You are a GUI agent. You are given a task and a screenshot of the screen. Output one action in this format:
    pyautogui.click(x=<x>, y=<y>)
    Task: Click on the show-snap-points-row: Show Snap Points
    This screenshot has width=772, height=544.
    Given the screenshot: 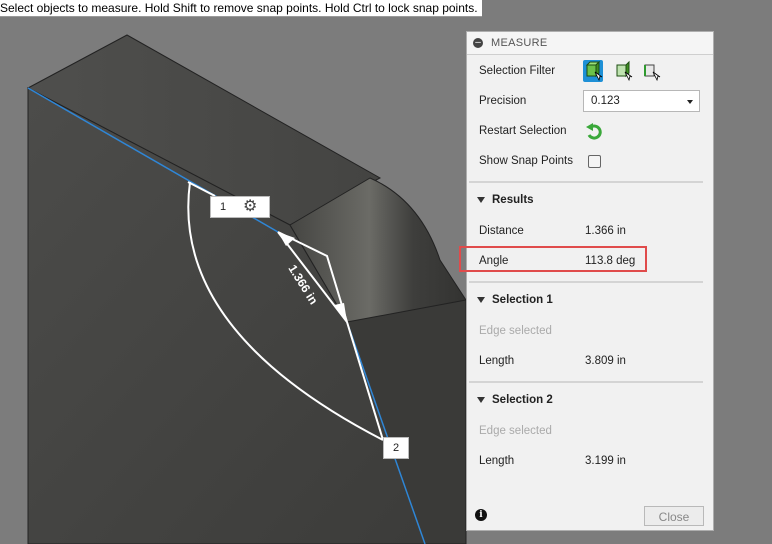 What is the action you would take?
    pyautogui.click(x=590, y=162)
    